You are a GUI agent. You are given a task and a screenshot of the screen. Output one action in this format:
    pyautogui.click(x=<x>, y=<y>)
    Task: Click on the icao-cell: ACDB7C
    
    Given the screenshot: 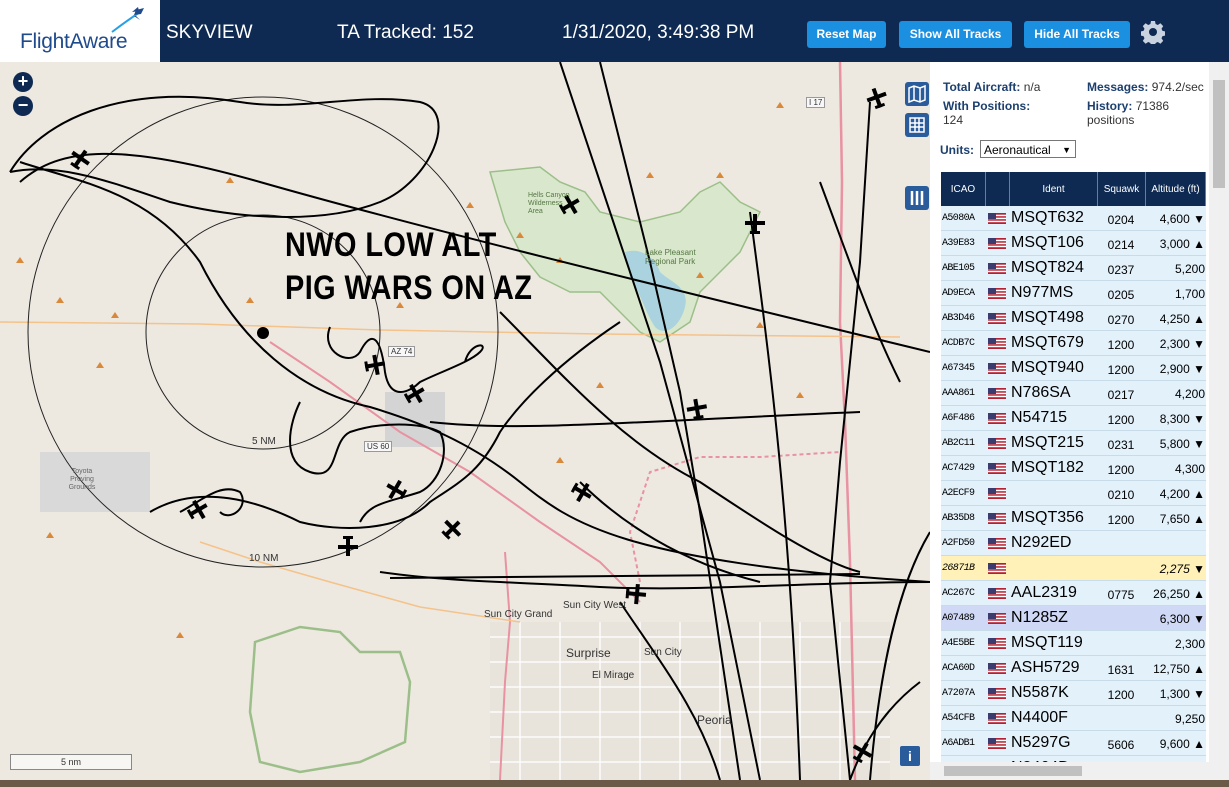 What is the action you would take?
    pyautogui.click(x=958, y=343)
    